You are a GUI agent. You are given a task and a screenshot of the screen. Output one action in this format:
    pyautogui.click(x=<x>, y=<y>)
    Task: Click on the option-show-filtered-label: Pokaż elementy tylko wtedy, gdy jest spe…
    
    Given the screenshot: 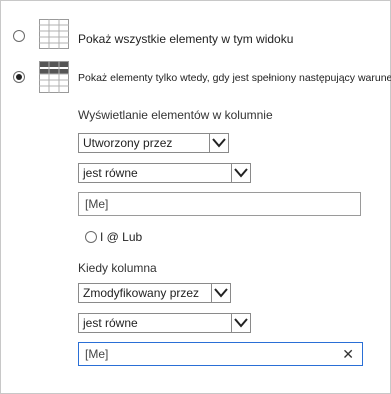 What is the action you would take?
    pyautogui.click(x=234, y=78)
    